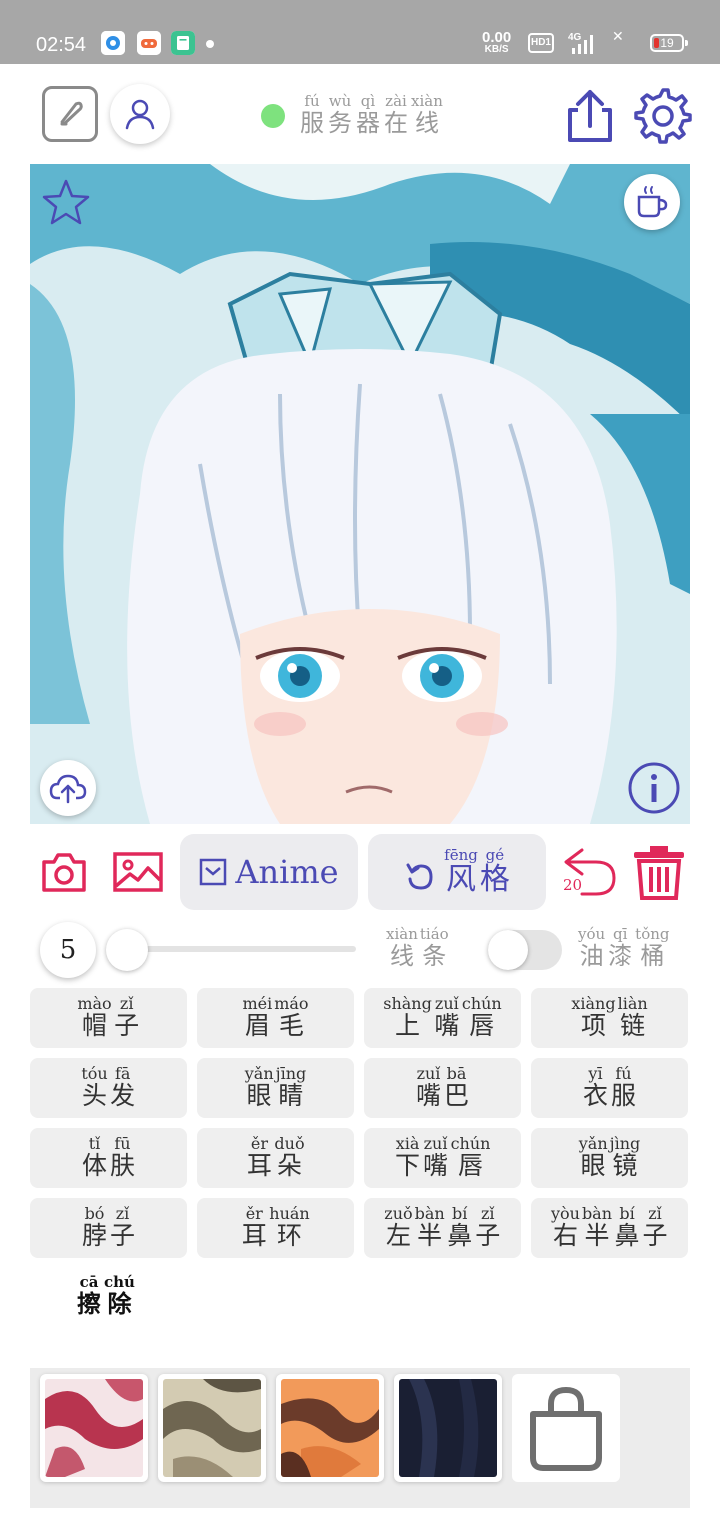  I want to click on part-button: yòu 右 bàn 半 bí 鼻 zǐ 子, so click(609, 1228).